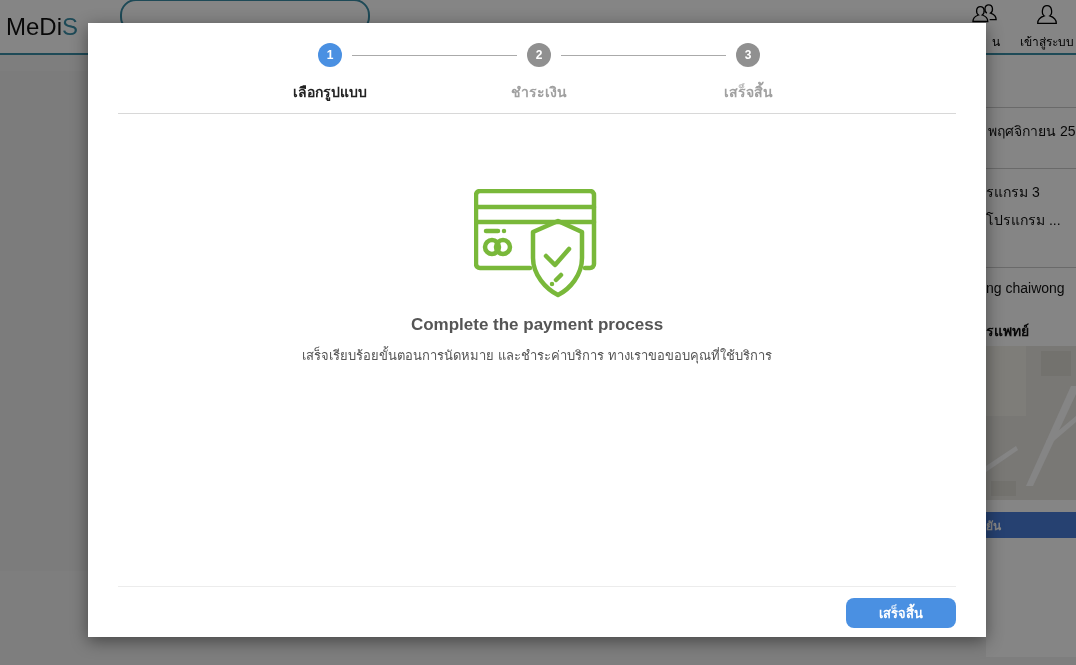  What do you see at coordinates (748, 55) in the screenshot?
I see `step-number: 3` at bounding box center [748, 55].